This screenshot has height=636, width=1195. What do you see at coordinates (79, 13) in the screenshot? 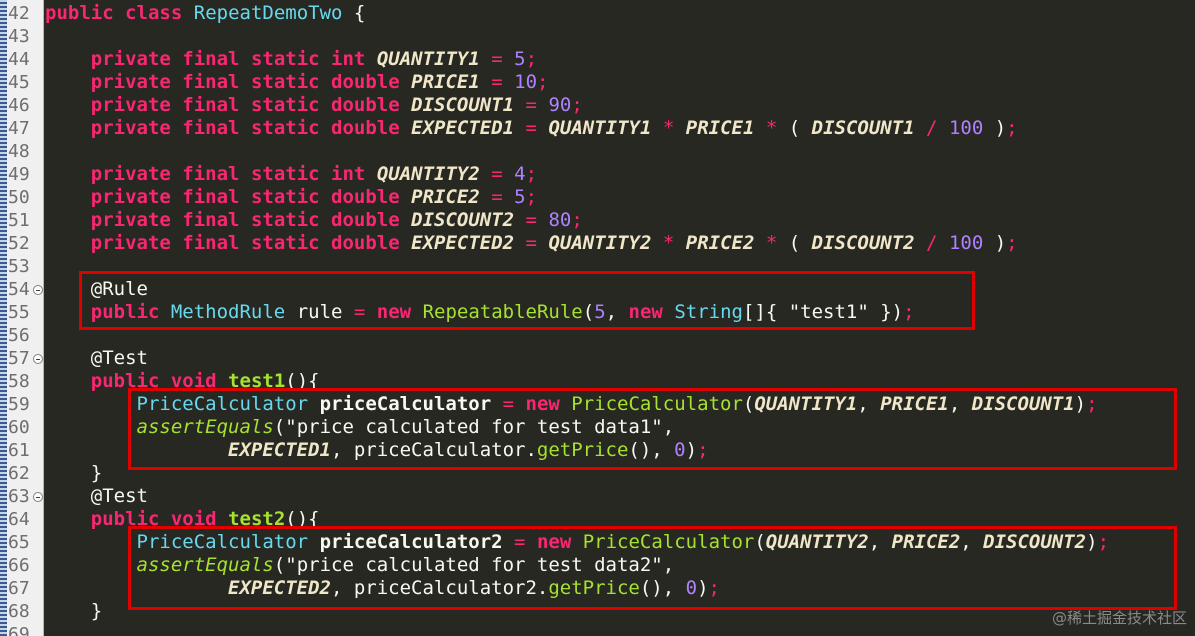
I see `code-token: public` at bounding box center [79, 13].